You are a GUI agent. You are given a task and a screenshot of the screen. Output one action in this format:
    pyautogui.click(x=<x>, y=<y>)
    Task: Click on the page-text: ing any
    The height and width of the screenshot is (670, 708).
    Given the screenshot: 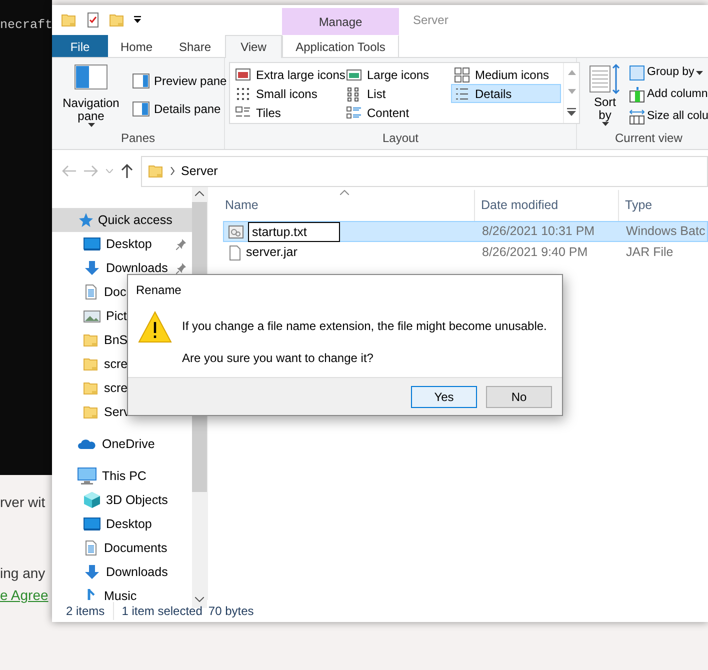 What is the action you would take?
    pyautogui.click(x=23, y=573)
    